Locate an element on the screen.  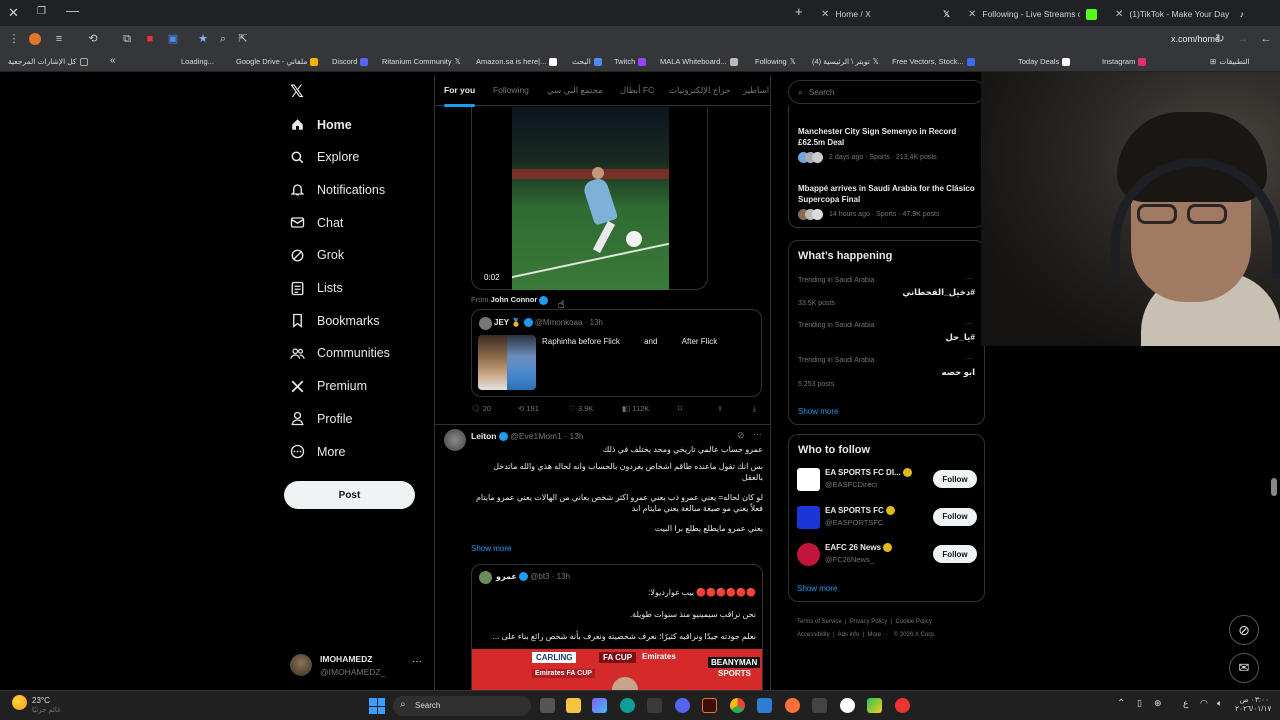
nav-item-notifications: Notifications is located at coordinates (337, 189).